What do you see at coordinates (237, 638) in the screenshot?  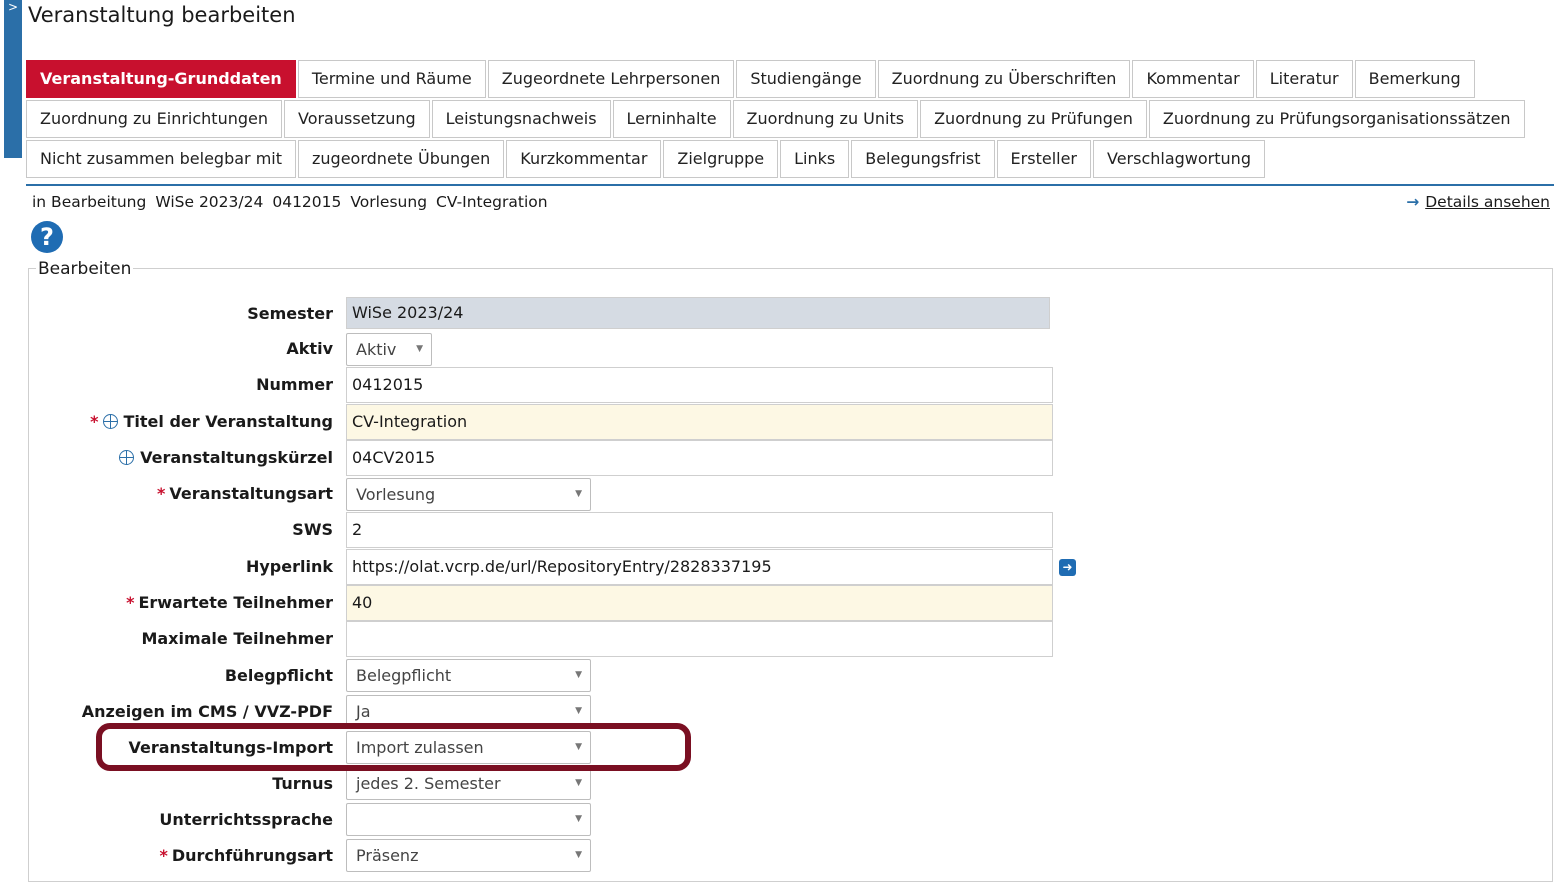 I see `maximale-label: Maximale Teilnehmer` at bounding box center [237, 638].